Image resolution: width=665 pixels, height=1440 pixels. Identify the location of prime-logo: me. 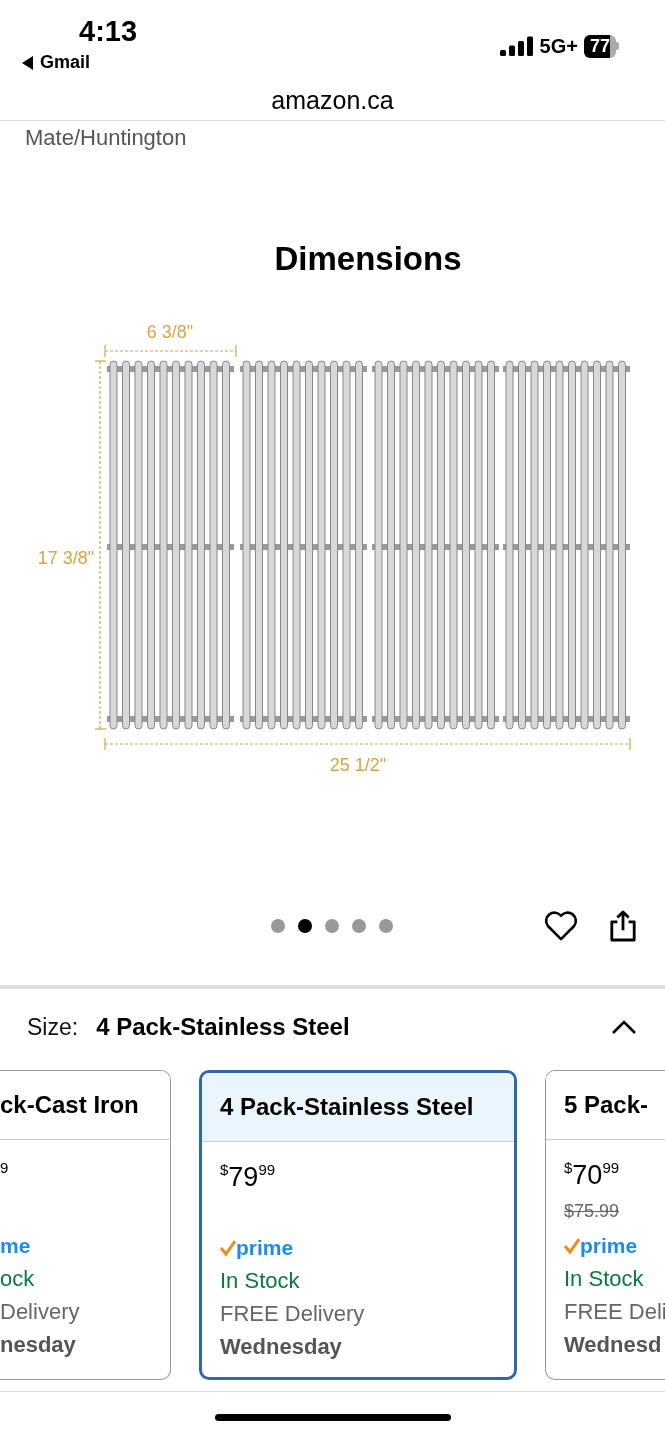
(15, 1246).